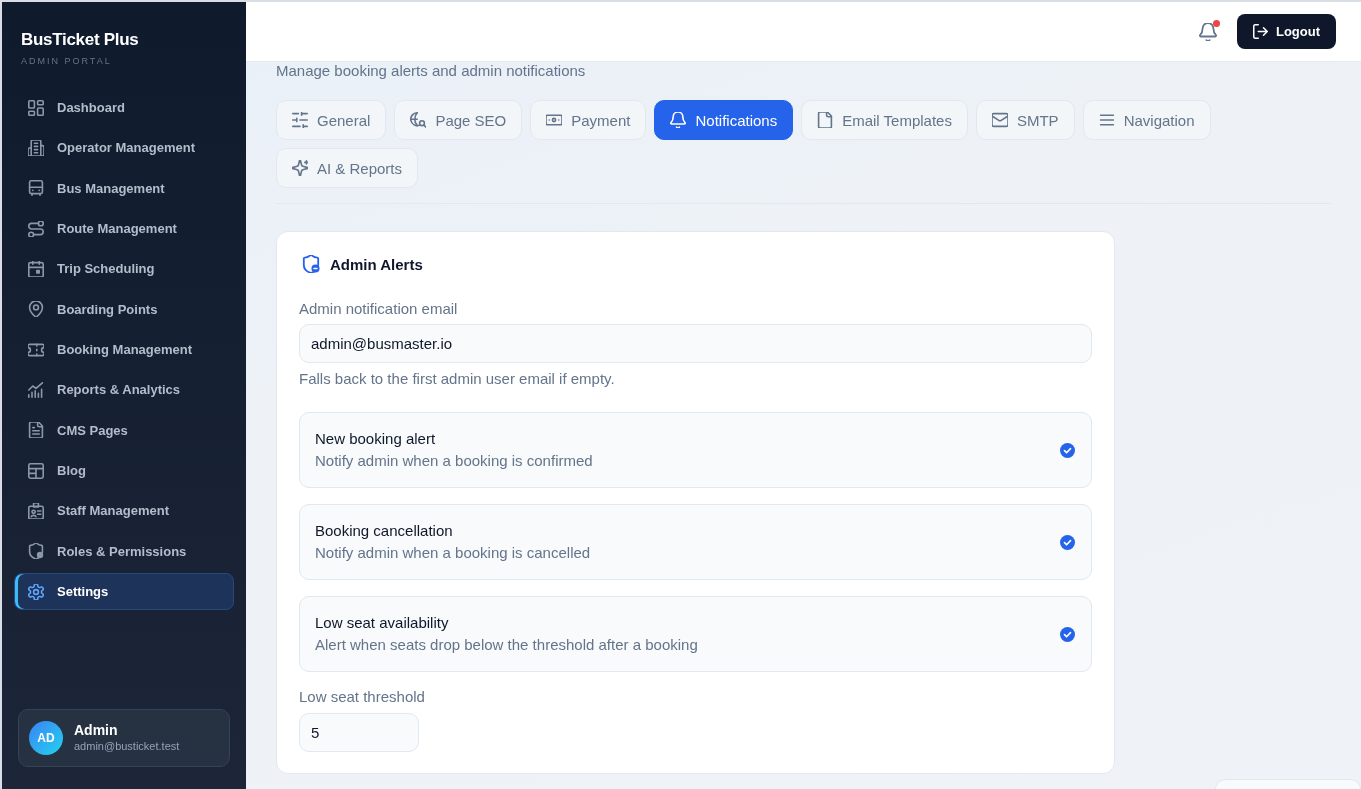 The width and height of the screenshot is (1361, 789). Describe the element at coordinates (418, 120) in the screenshot. I see `globe-search-icon` at that location.